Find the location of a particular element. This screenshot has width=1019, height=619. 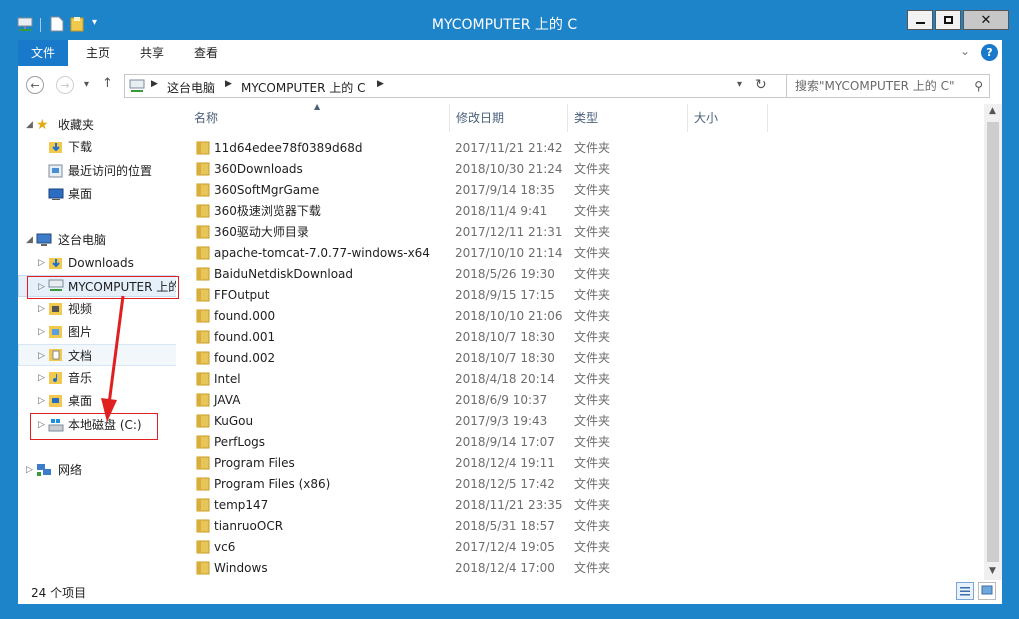

nav-pc-desktop: ▷ 桌面 is located at coordinates (98, 401).